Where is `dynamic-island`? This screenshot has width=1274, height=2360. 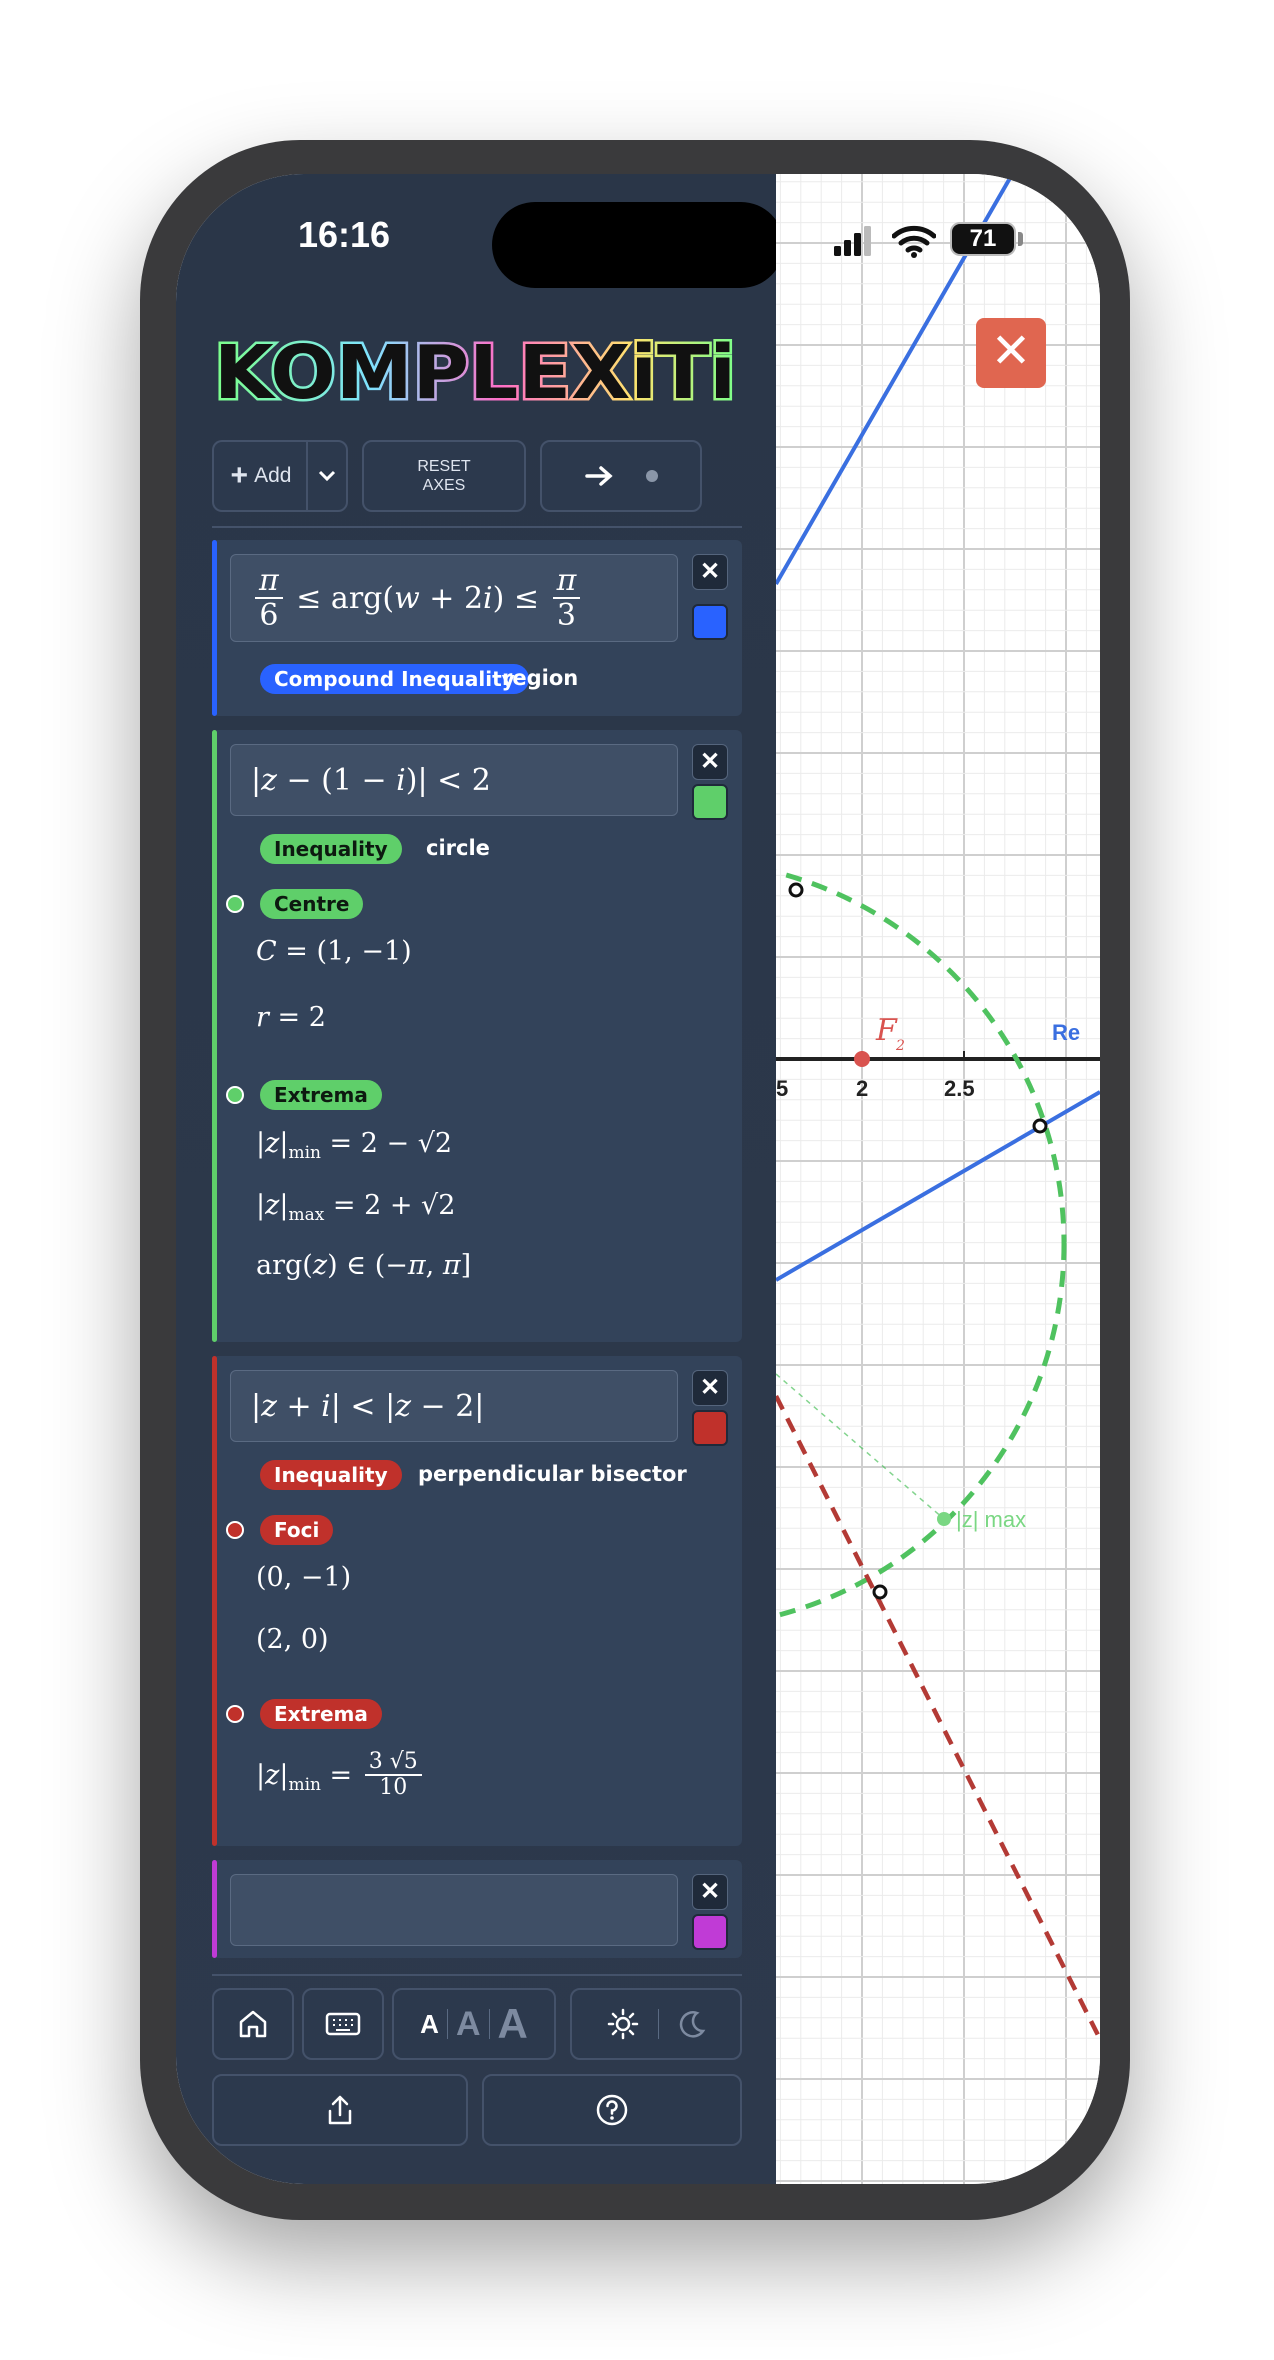 dynamic-island is located at coordinates (638, 245).